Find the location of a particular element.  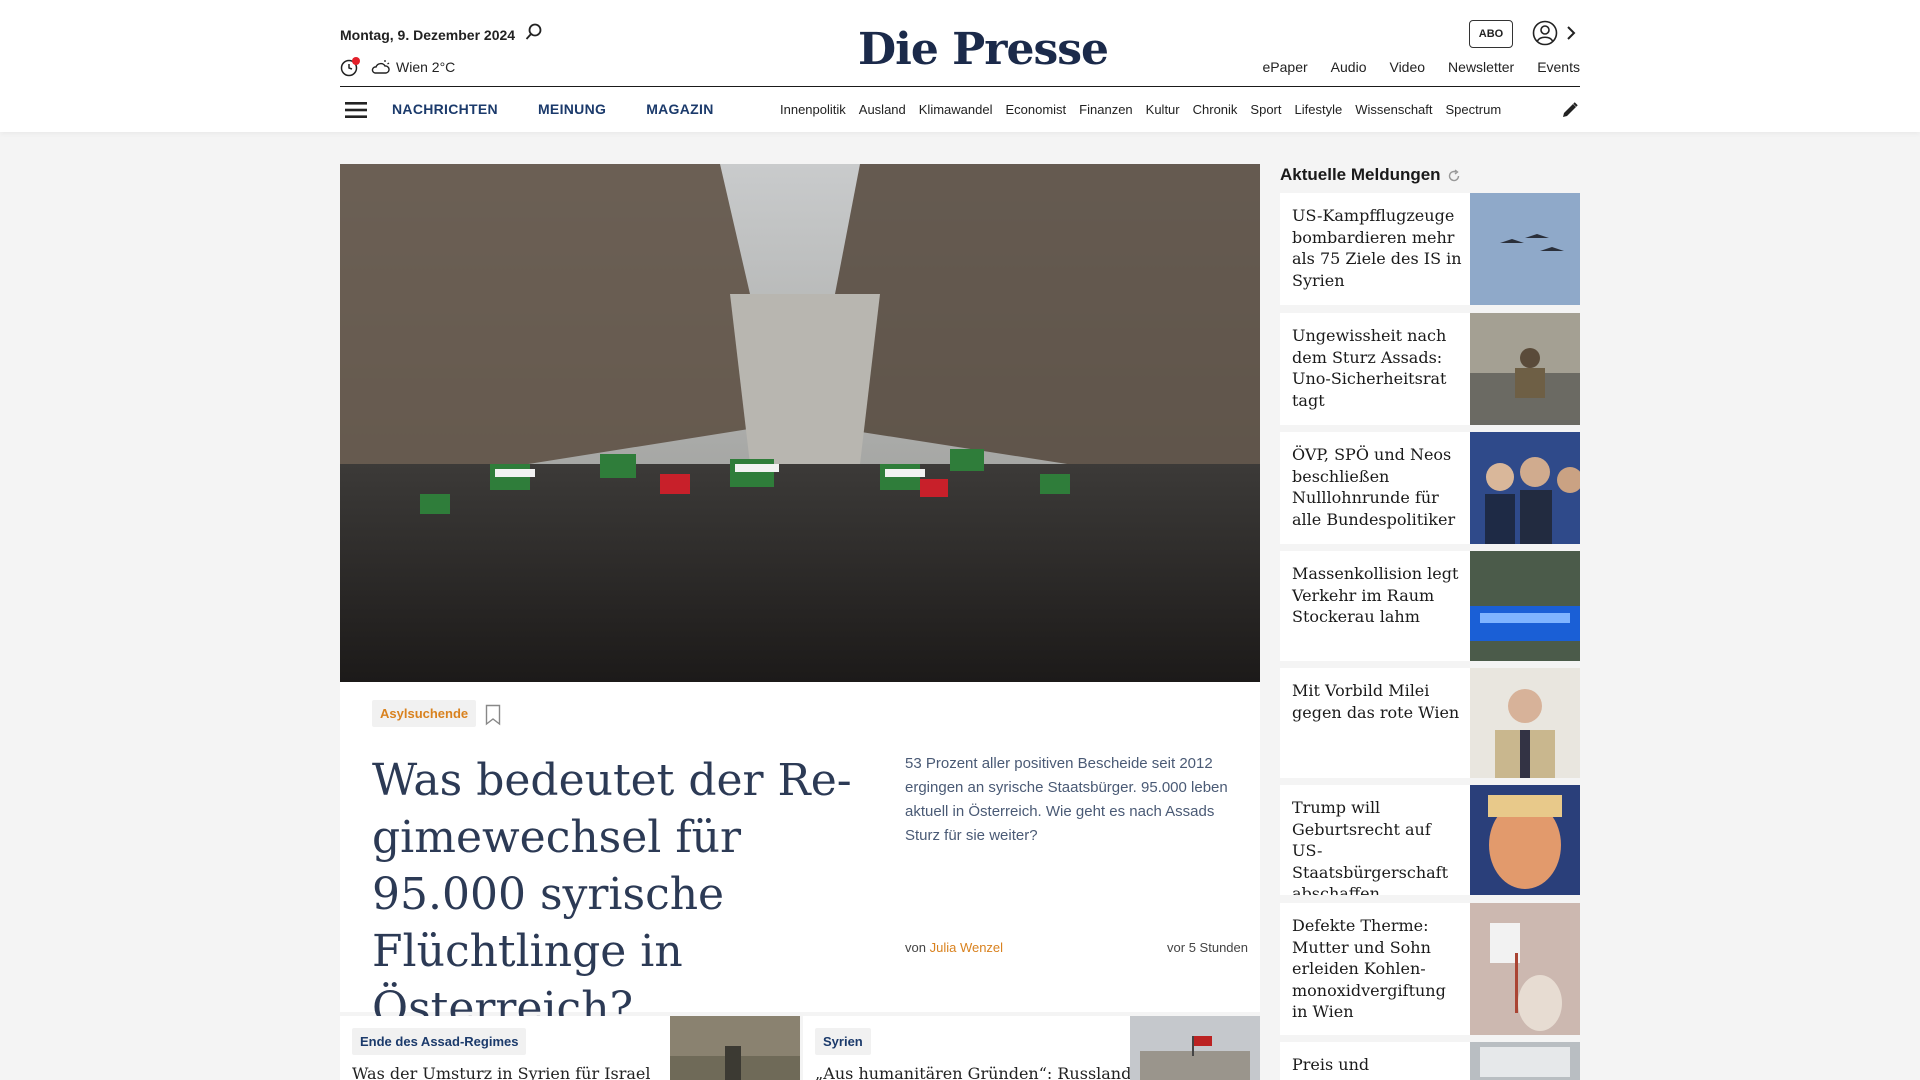

hero-article-byline: von Julia Wenzel is located at coordinates (954, 947).